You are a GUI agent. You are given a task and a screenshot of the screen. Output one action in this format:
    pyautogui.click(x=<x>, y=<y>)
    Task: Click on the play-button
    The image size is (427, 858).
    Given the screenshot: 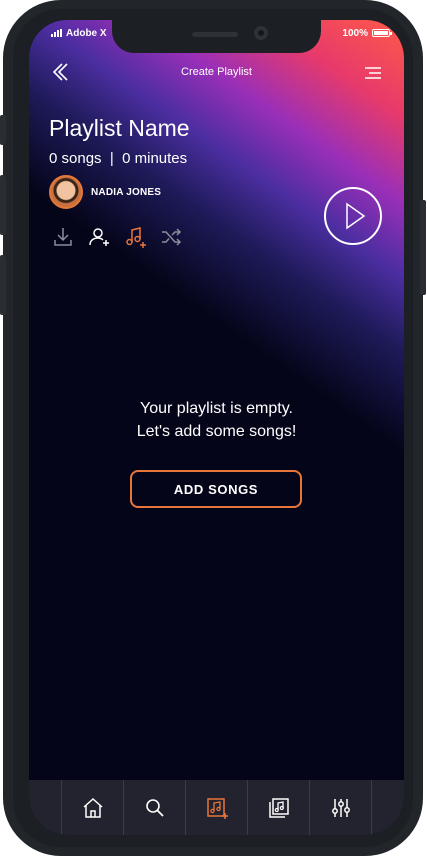 What is the action you would take?
    pyautogui.click(x=353, y=216)
    